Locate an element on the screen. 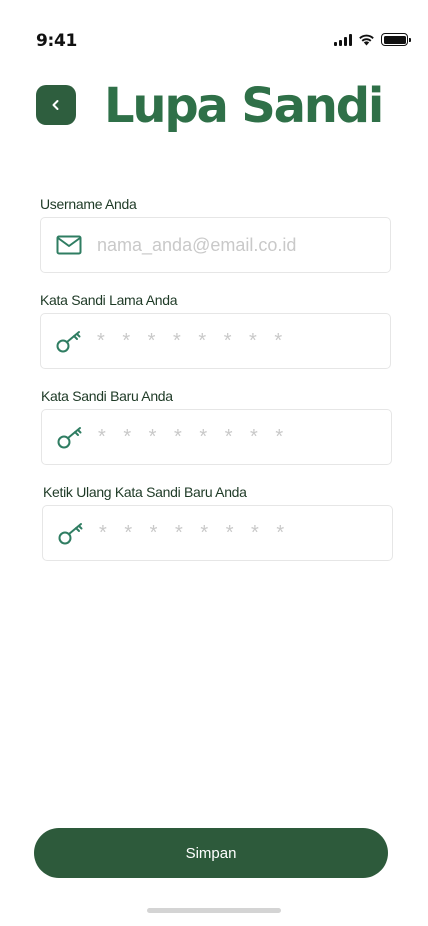  chevron-left-icon is located at coordinates (55, 105).